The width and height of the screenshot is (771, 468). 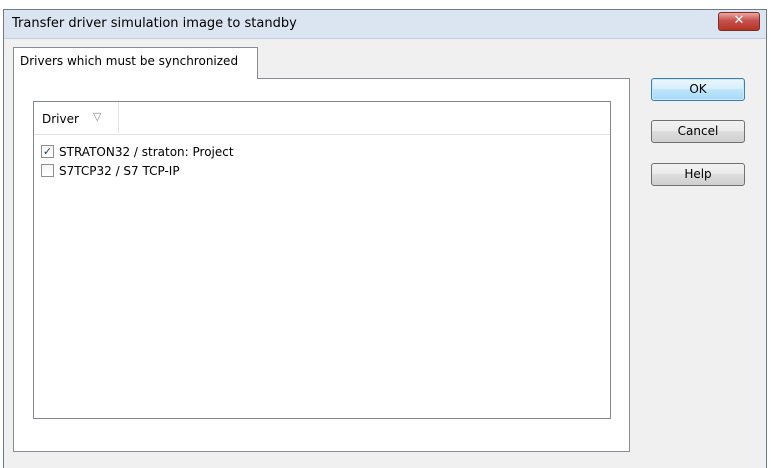 I want to click on column-header-label: Driver, so click(x=60, y=119).